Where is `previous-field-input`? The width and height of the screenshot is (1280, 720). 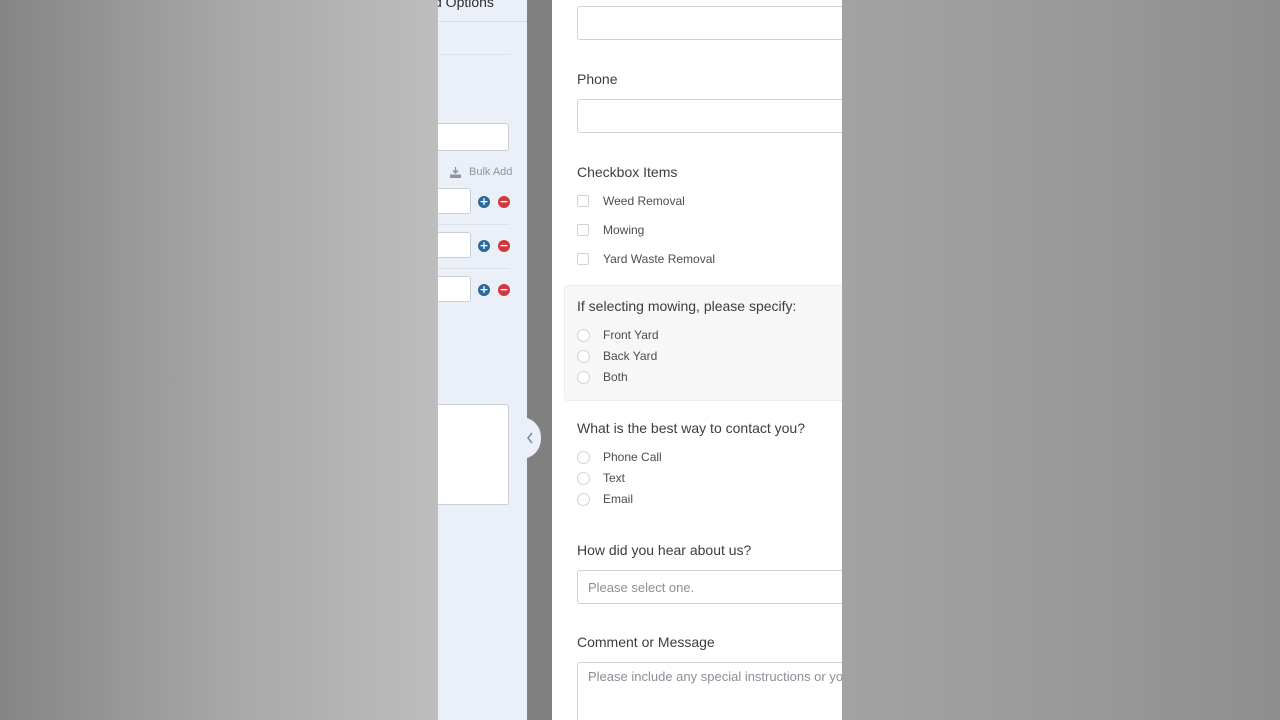 previous-field-input is located at coordinates (709, 23).